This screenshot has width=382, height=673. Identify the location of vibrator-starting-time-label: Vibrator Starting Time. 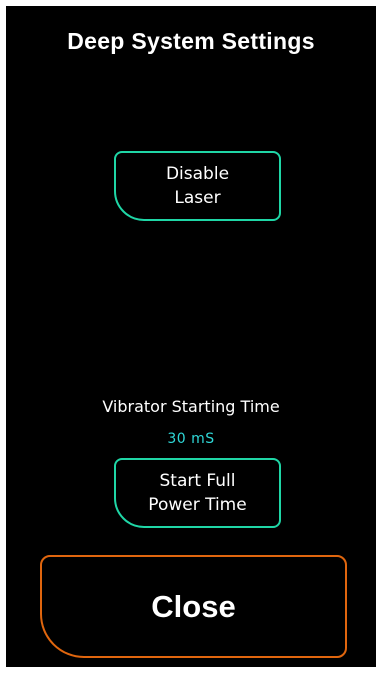
(191, 406).